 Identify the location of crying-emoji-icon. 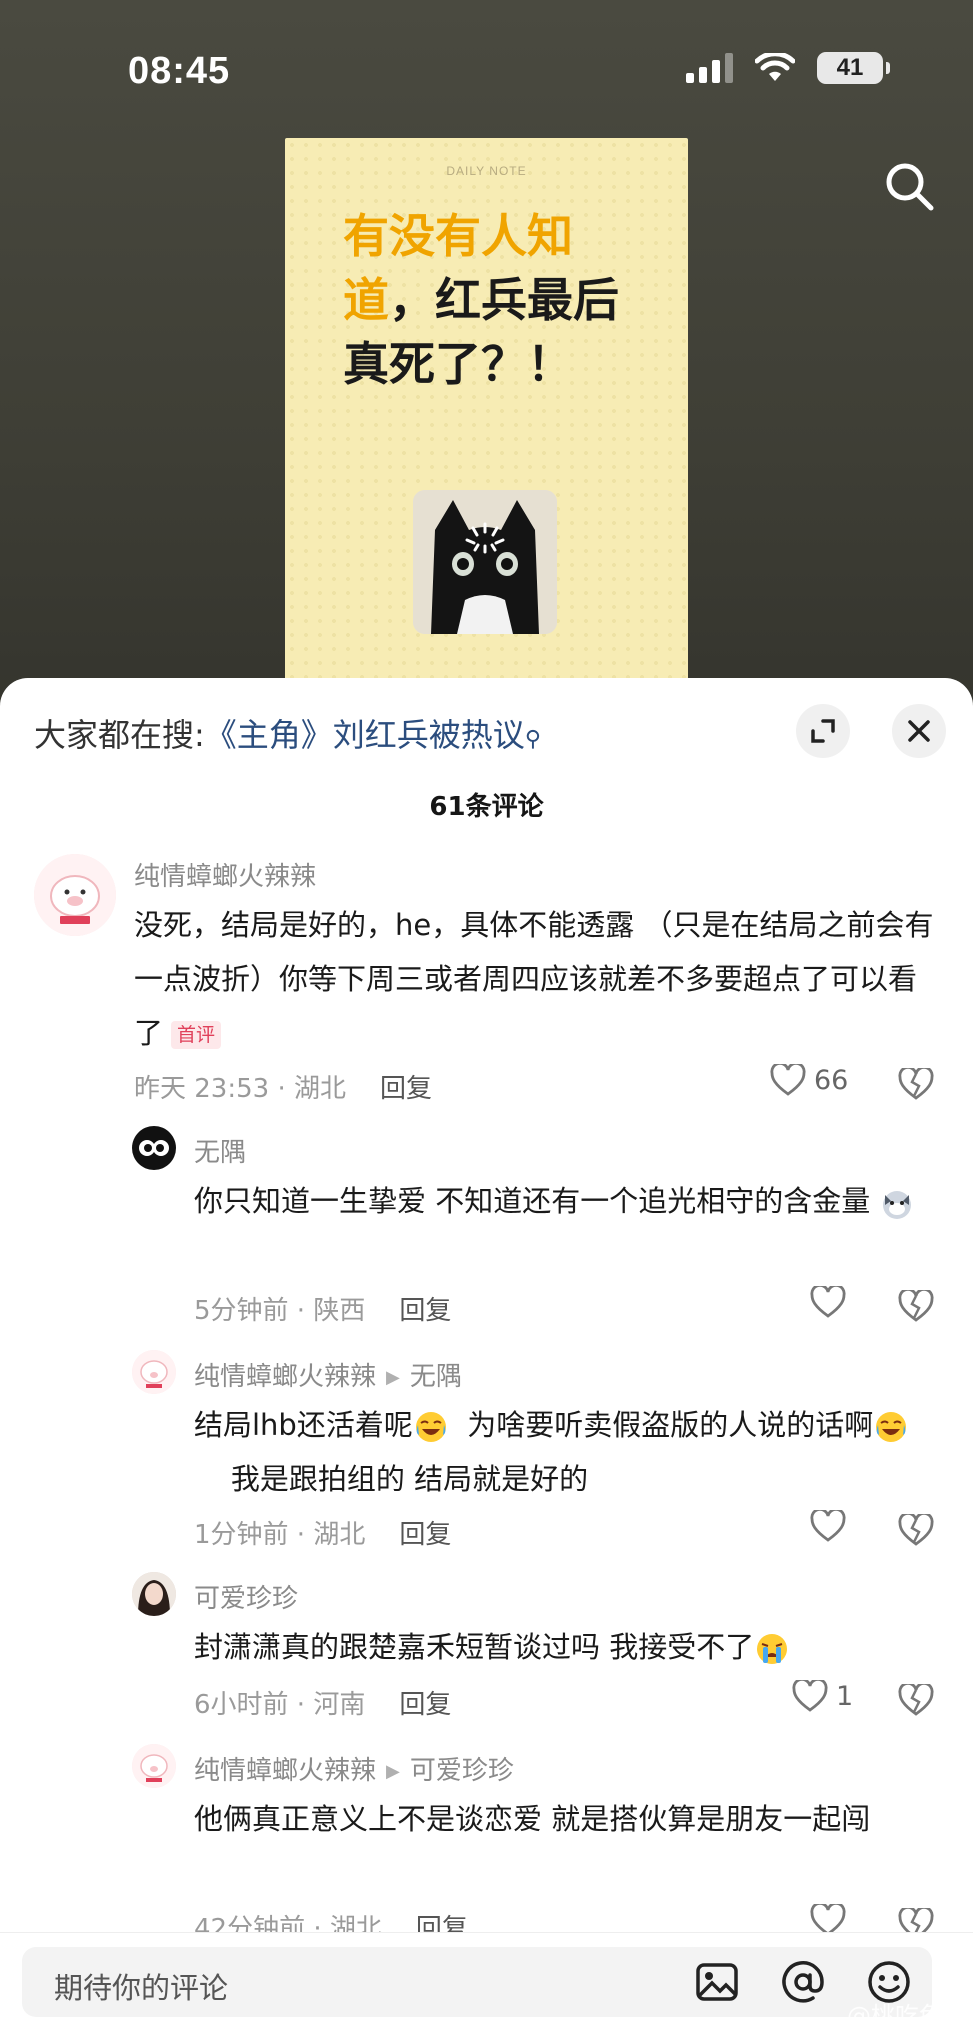
(772, 1649).